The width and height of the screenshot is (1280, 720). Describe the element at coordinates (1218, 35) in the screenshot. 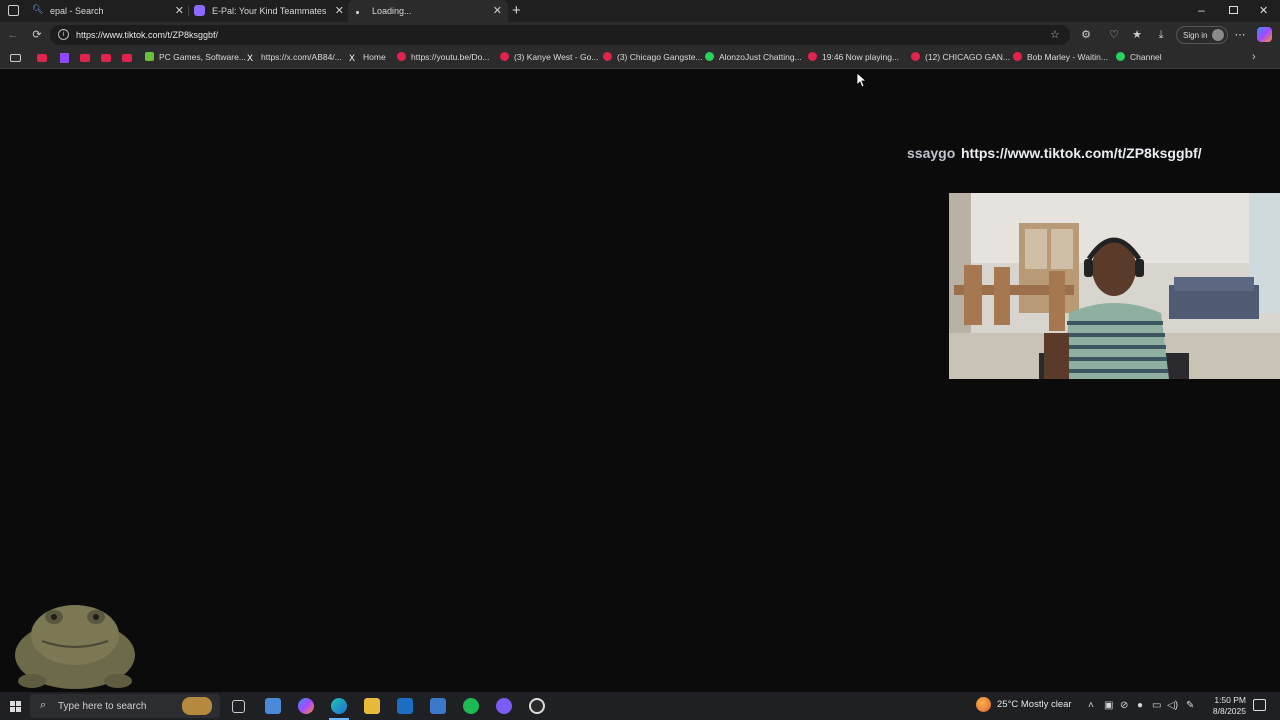

I see `avatar` at that location.